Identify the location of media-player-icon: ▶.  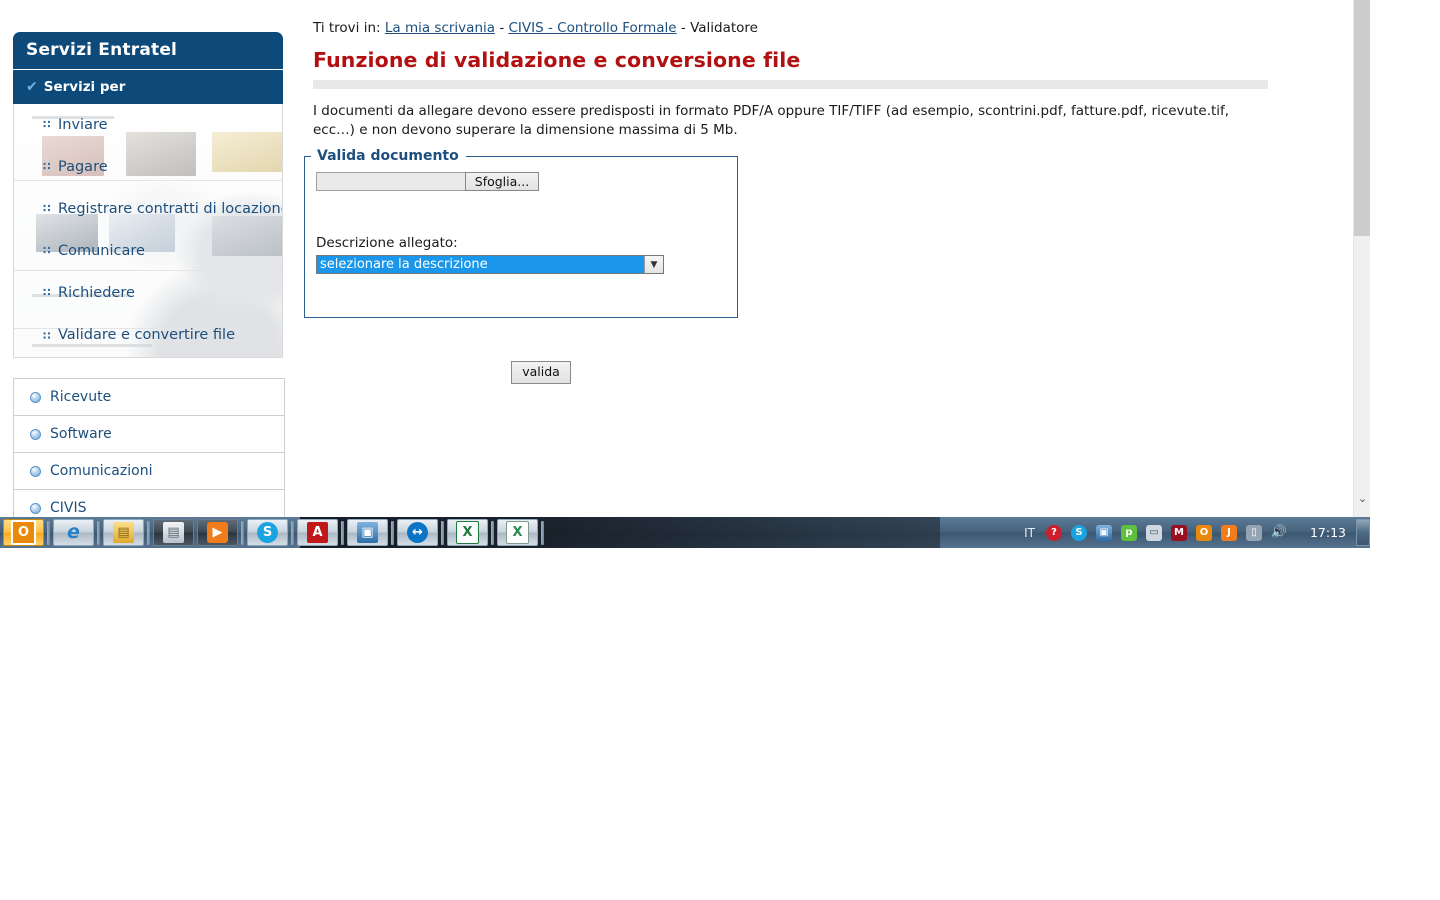
(217, 532).